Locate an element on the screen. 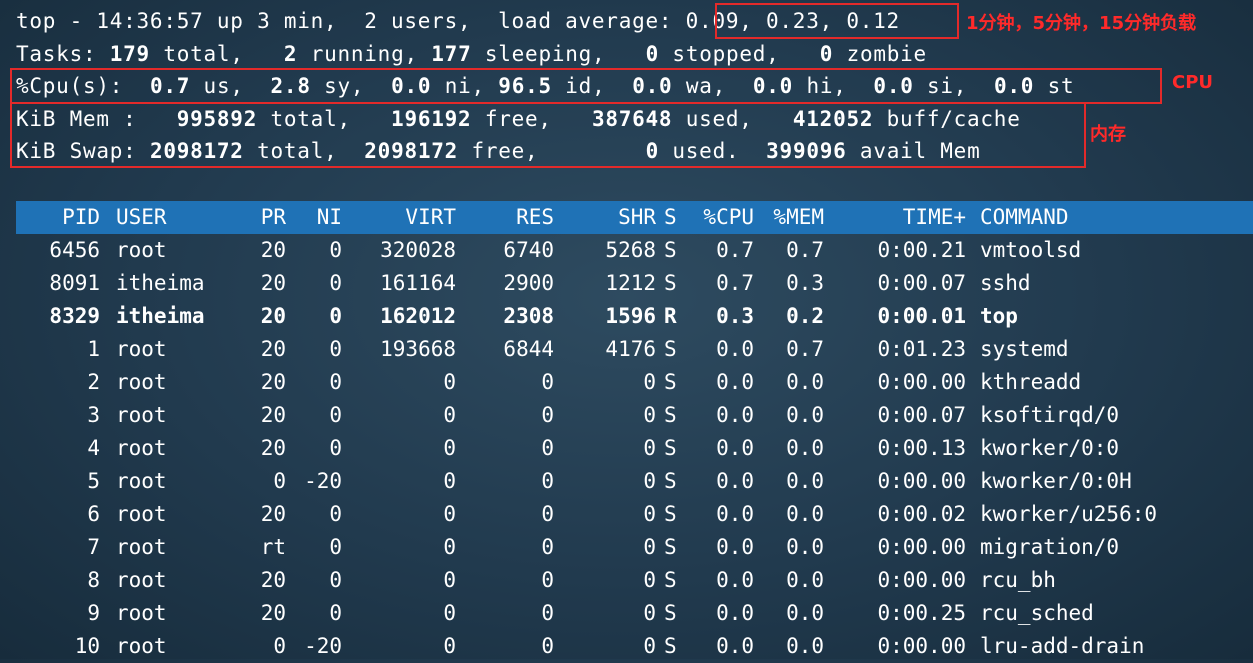  process-priority: 0 is located at coordinates (279, 645).